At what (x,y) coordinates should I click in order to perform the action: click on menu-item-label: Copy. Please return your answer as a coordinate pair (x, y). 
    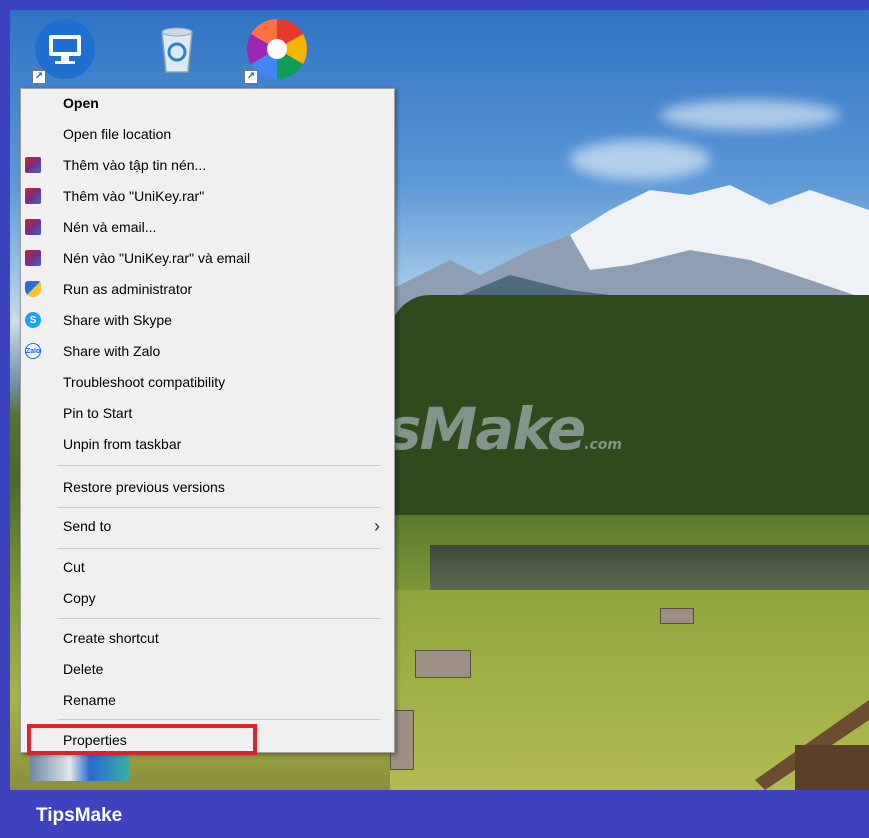
    Looking at the image, I should click on (79, 598).